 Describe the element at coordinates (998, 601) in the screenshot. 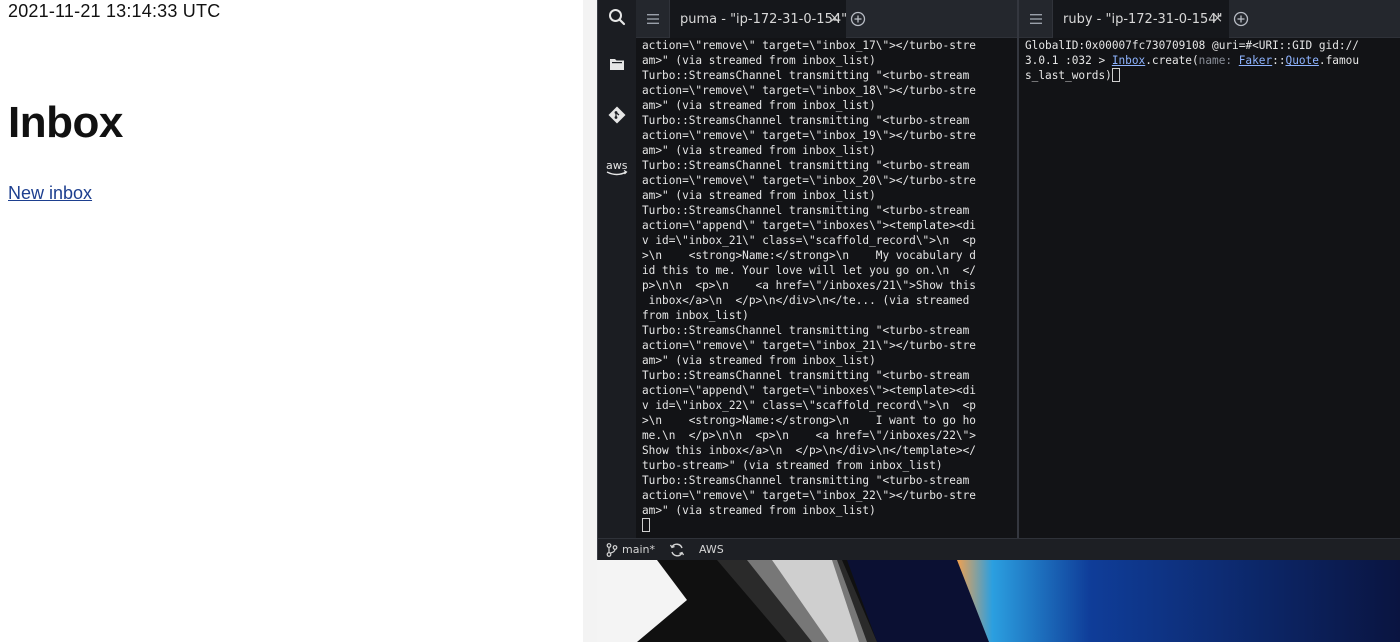

I see `desktop-wallpaper` at that location.